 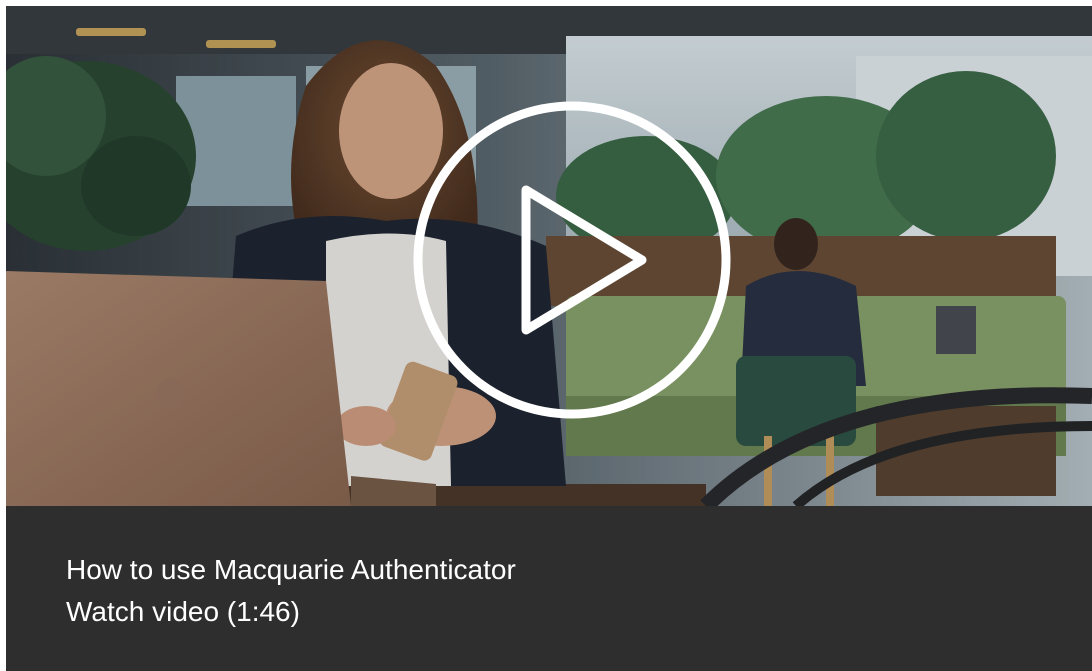 What do you see at coordinates (183, 612) in the screenshot?
I see `watch-video-link: Watch video (1:46)` at bounding box center [183, 612].